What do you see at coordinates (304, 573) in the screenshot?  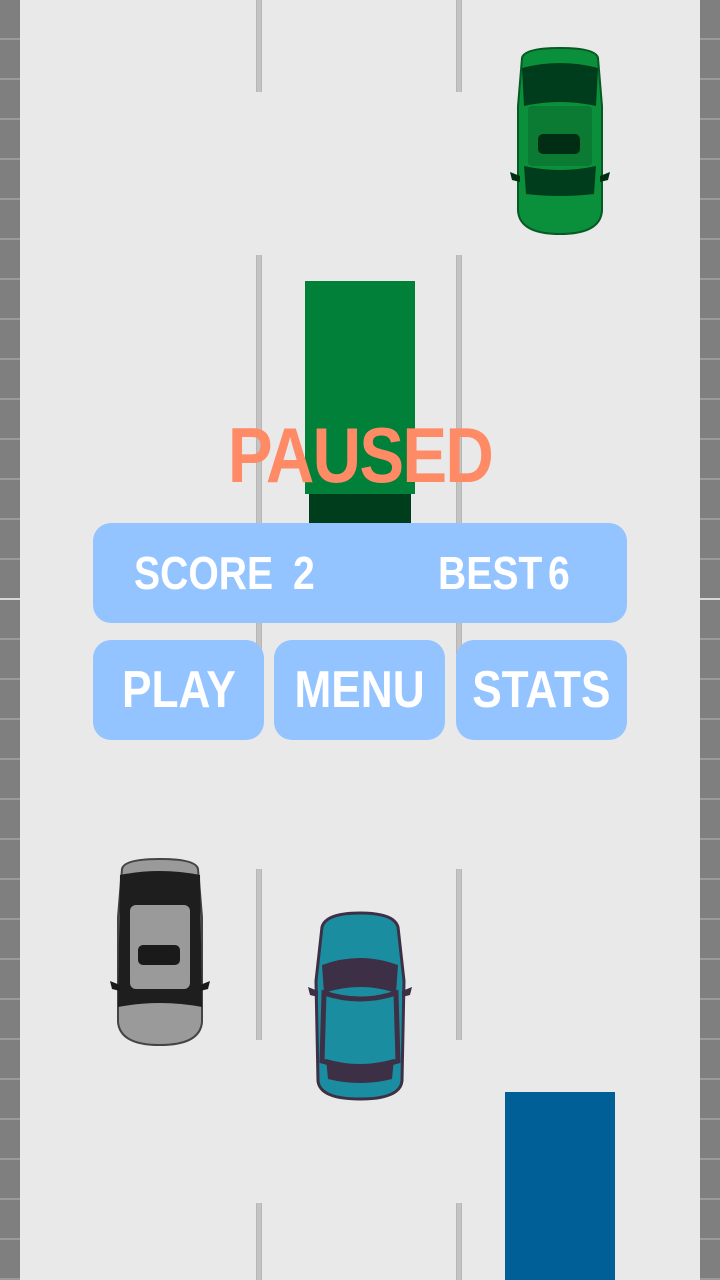 I see `score-value: 2` at bounding box center [304, 573].